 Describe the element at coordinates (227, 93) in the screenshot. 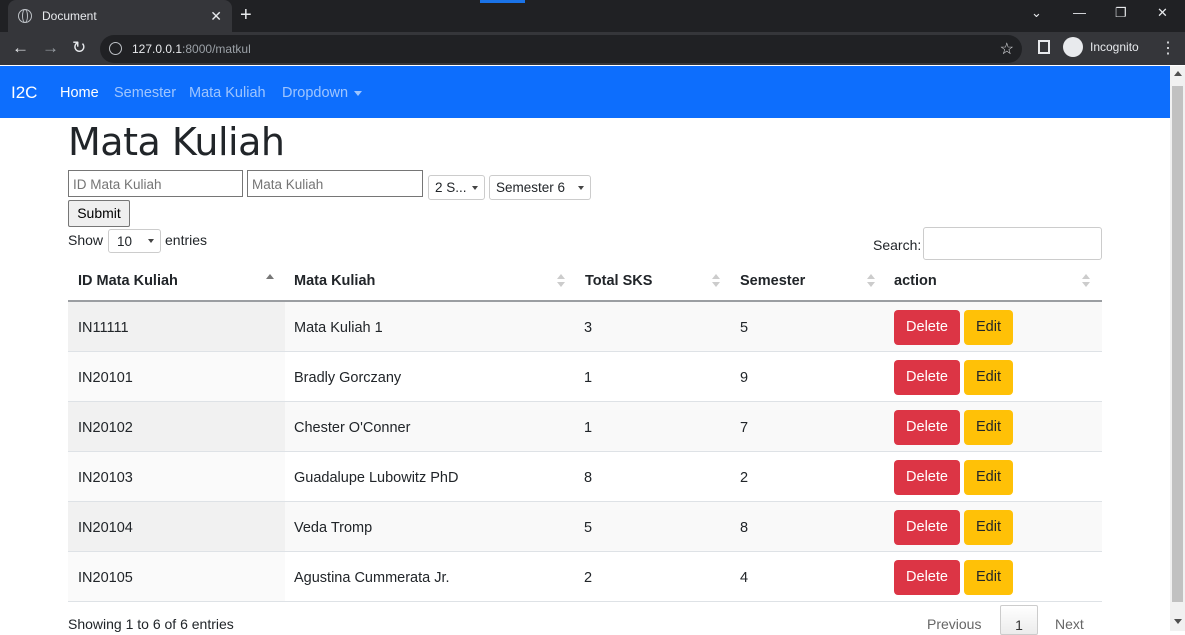

I see `nav-mata-kuliah: Mata Kuliah` at that location.